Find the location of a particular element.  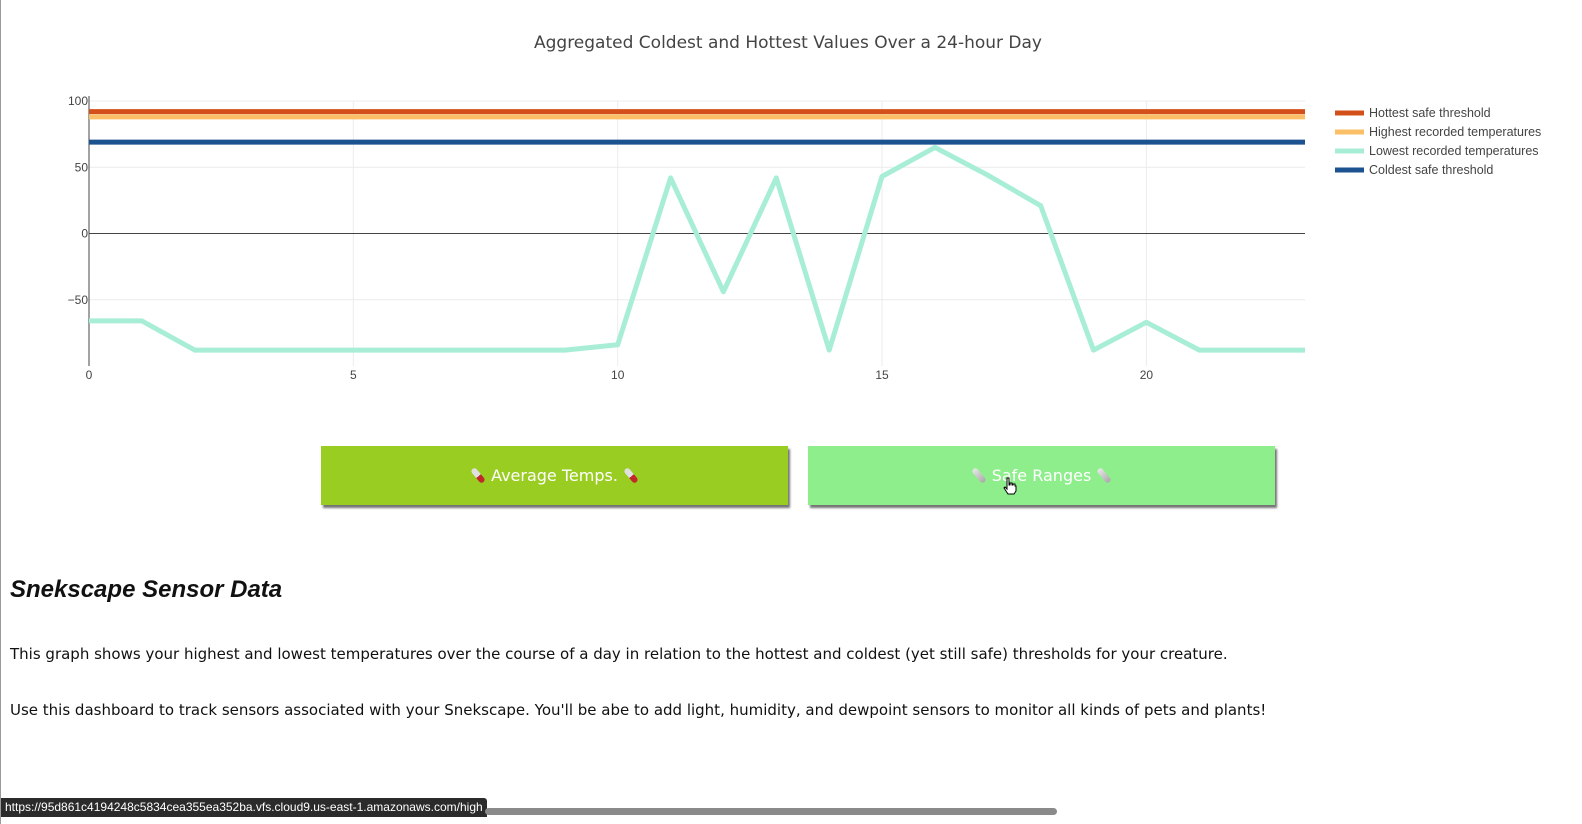

y-tick-label: −50 is located at coordinates (78, 300).